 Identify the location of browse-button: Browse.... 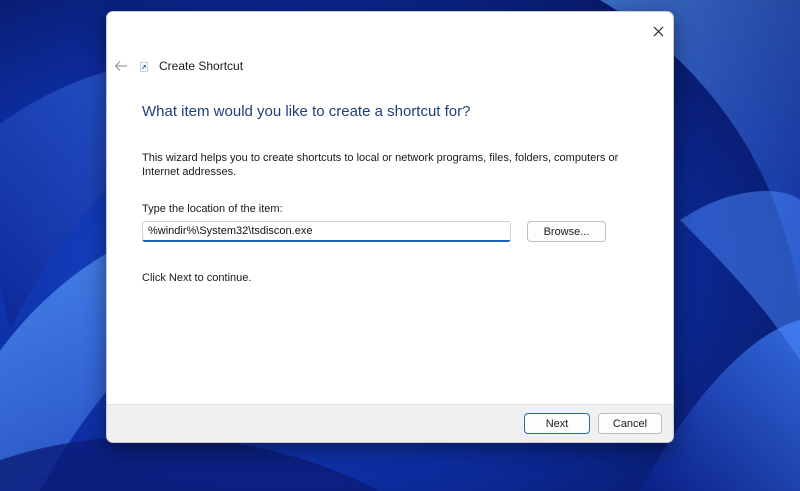
(566, 231).